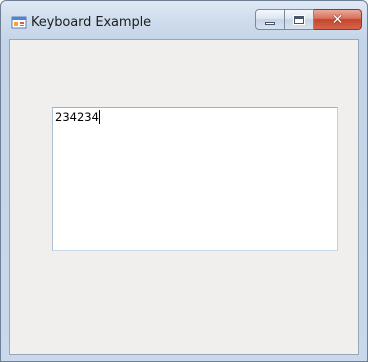  Describe the element at coordinates (270, 19) in the screenshot. I see `minimize-button` at that location.